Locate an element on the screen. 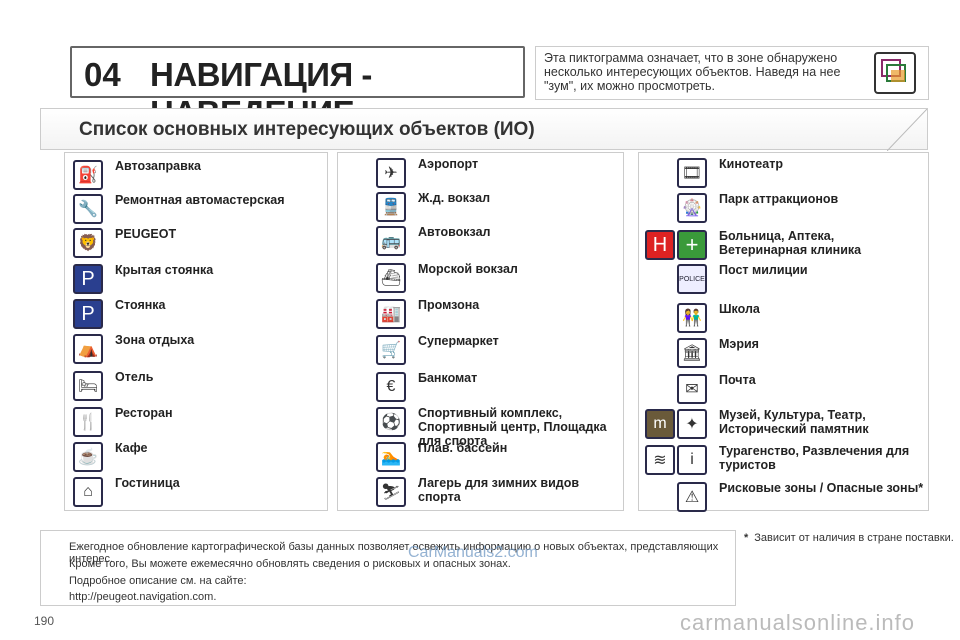 The width and height of the screenshot is (960, 640). poi-label: Зона отдыха is located at coordinates (155, 340).